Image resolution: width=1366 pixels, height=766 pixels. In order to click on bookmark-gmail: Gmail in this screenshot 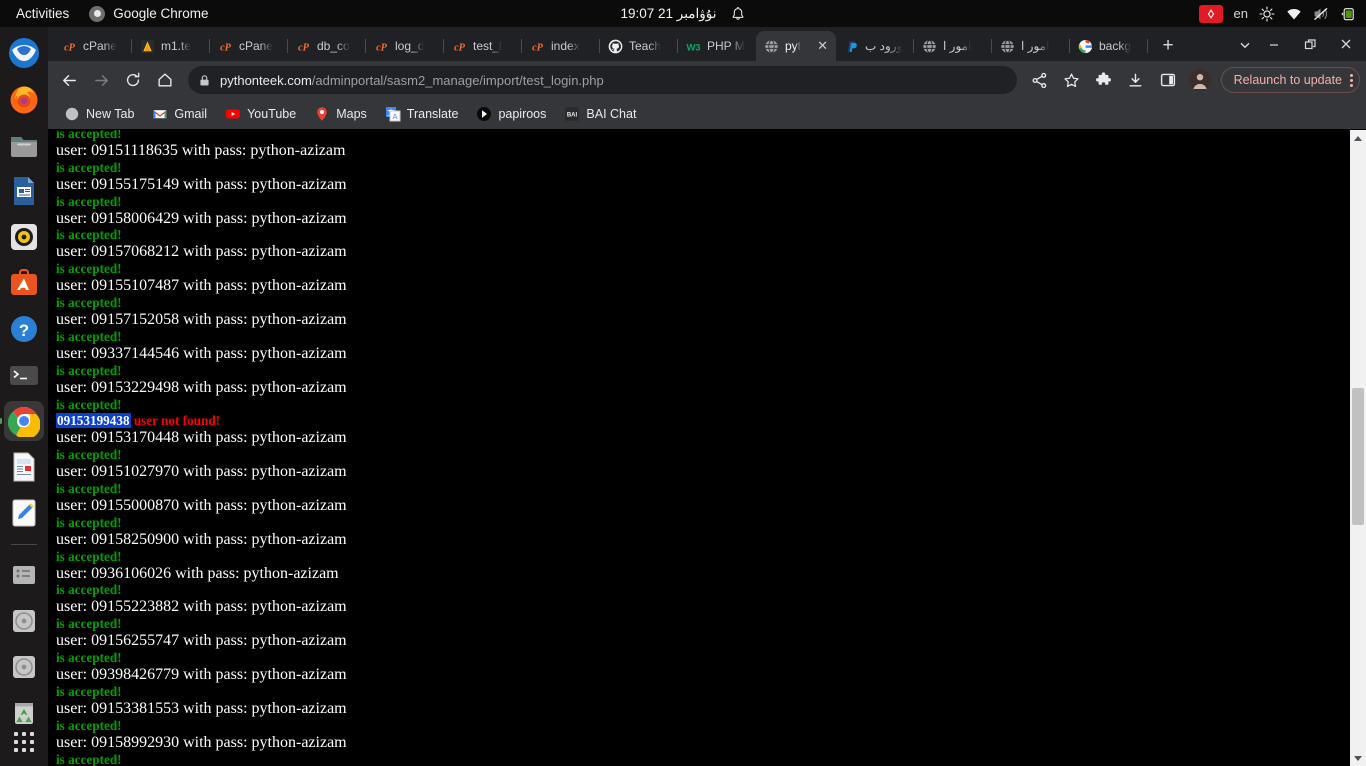, I will do `click(179, 114)`.